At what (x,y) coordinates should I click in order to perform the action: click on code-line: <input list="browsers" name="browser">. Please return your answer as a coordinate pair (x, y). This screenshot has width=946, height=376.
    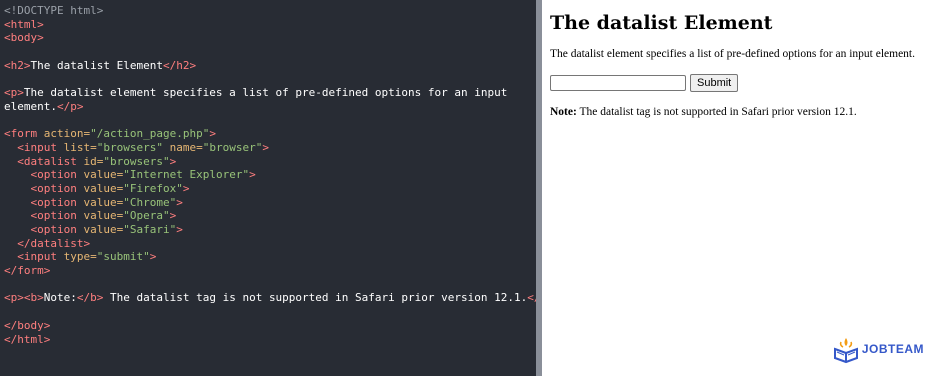
    Looking at the image, I should click on (270, 148).